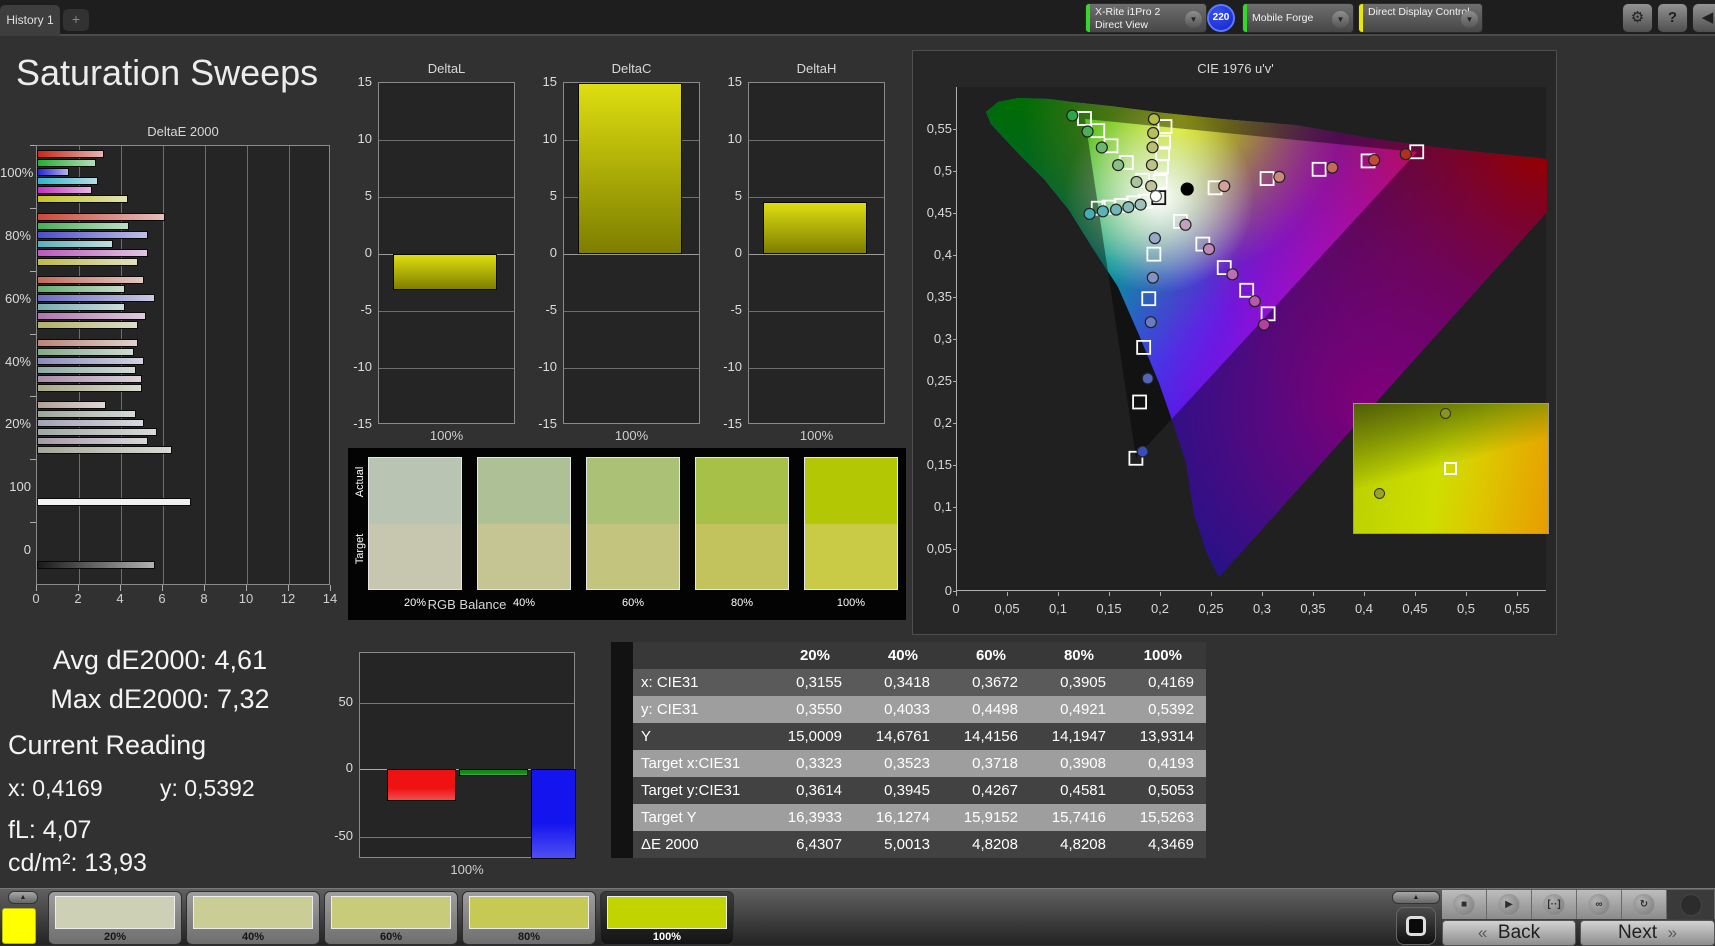  I want to click on pattern-button-20%: 20%, so click(115, 918).